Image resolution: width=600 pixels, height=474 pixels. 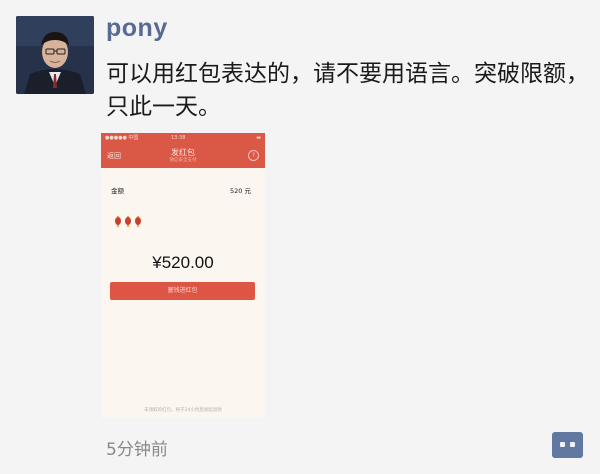 What do you see at coordinates (183, 160) in the screenshot?
I see `phone-subtitle: 微信安全支付` at bounding box center [183, 160].